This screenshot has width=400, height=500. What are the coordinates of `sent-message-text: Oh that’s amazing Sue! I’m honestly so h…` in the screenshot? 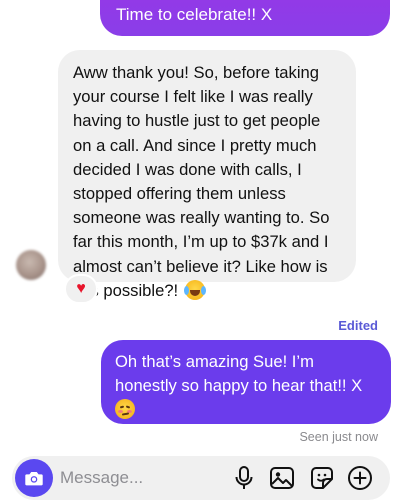 It's located at (247, 386).